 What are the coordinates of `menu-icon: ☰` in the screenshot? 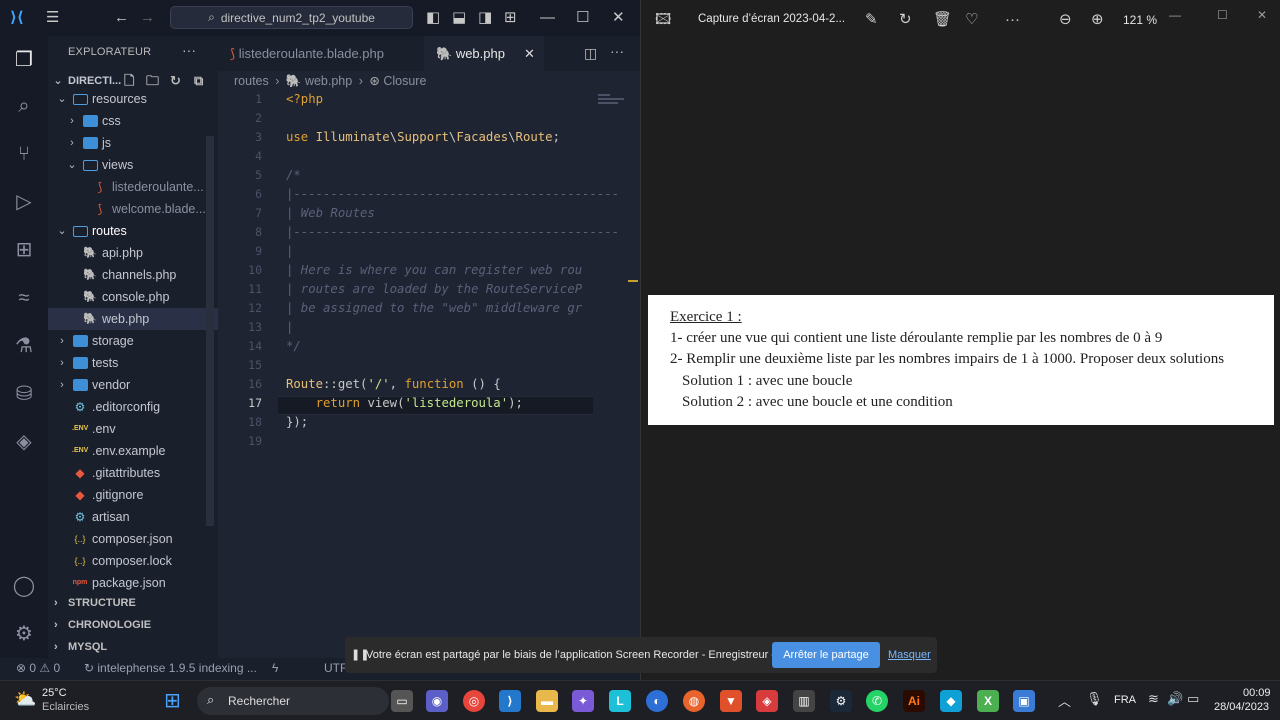 It's located at (52, 18).